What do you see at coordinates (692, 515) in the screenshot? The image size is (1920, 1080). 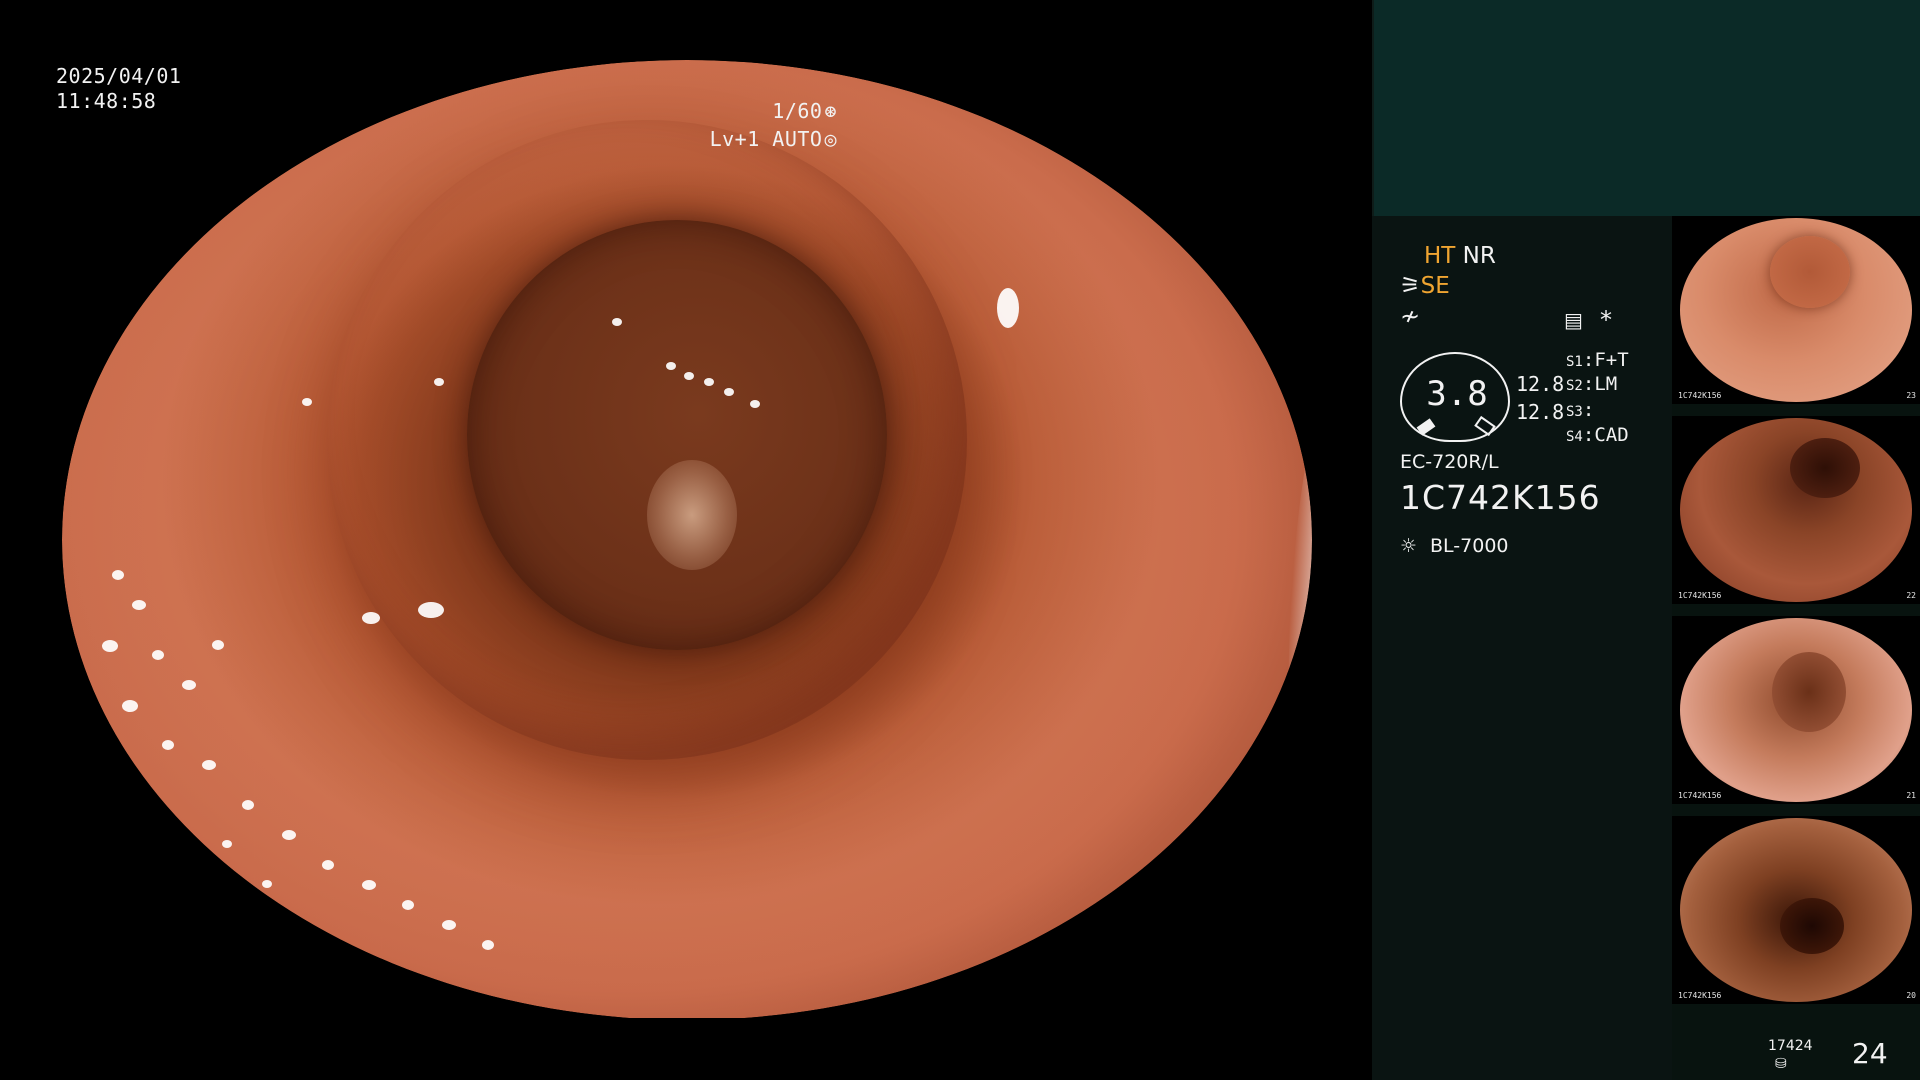 I see `pale-lesion` at bounding box center [692, 515].